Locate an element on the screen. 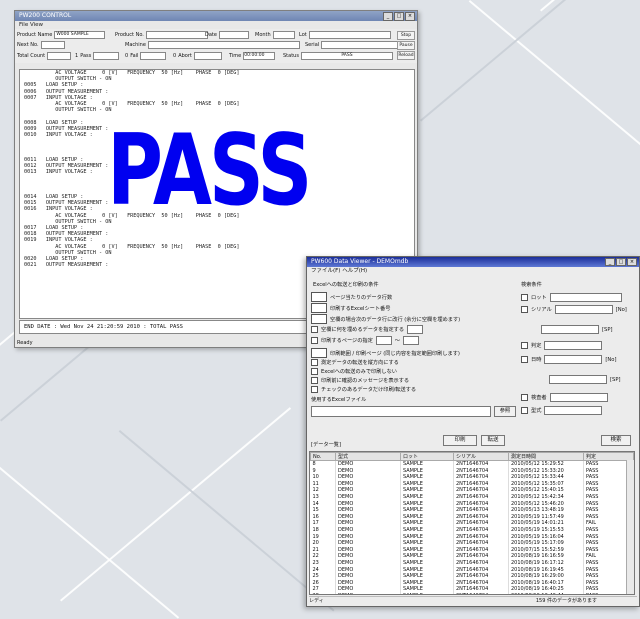 The image size is (640, 619). window-title-bar: PW200 CONTROL _ □ × is located at coordinates (216, 16).